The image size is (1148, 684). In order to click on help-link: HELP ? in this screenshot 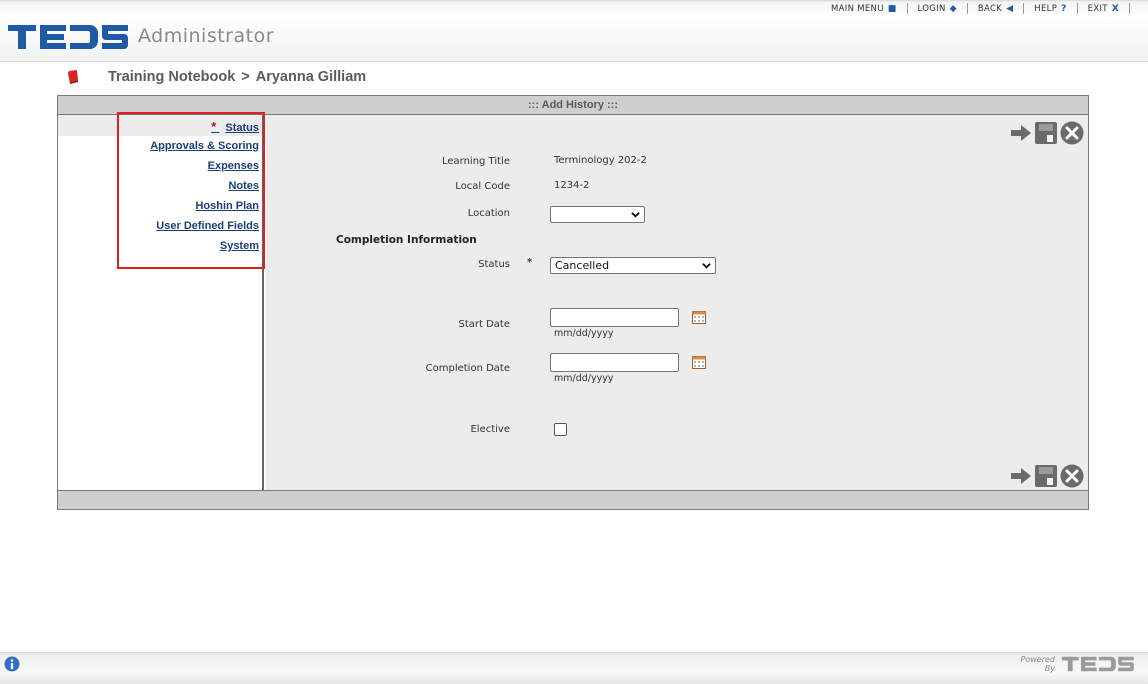, I will do `click(1050, 9)`.